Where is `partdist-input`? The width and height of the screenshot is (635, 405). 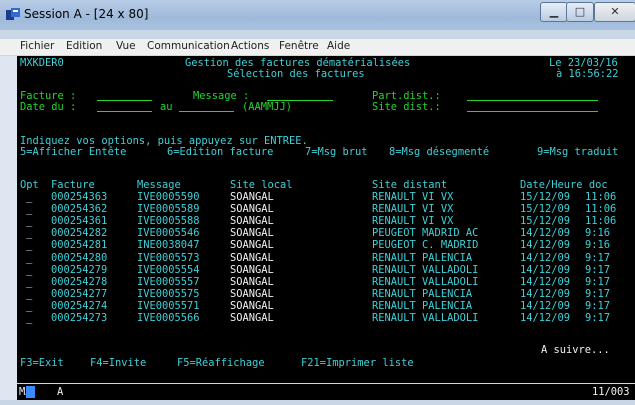
partdist-input is located at coordinates (532, 100).